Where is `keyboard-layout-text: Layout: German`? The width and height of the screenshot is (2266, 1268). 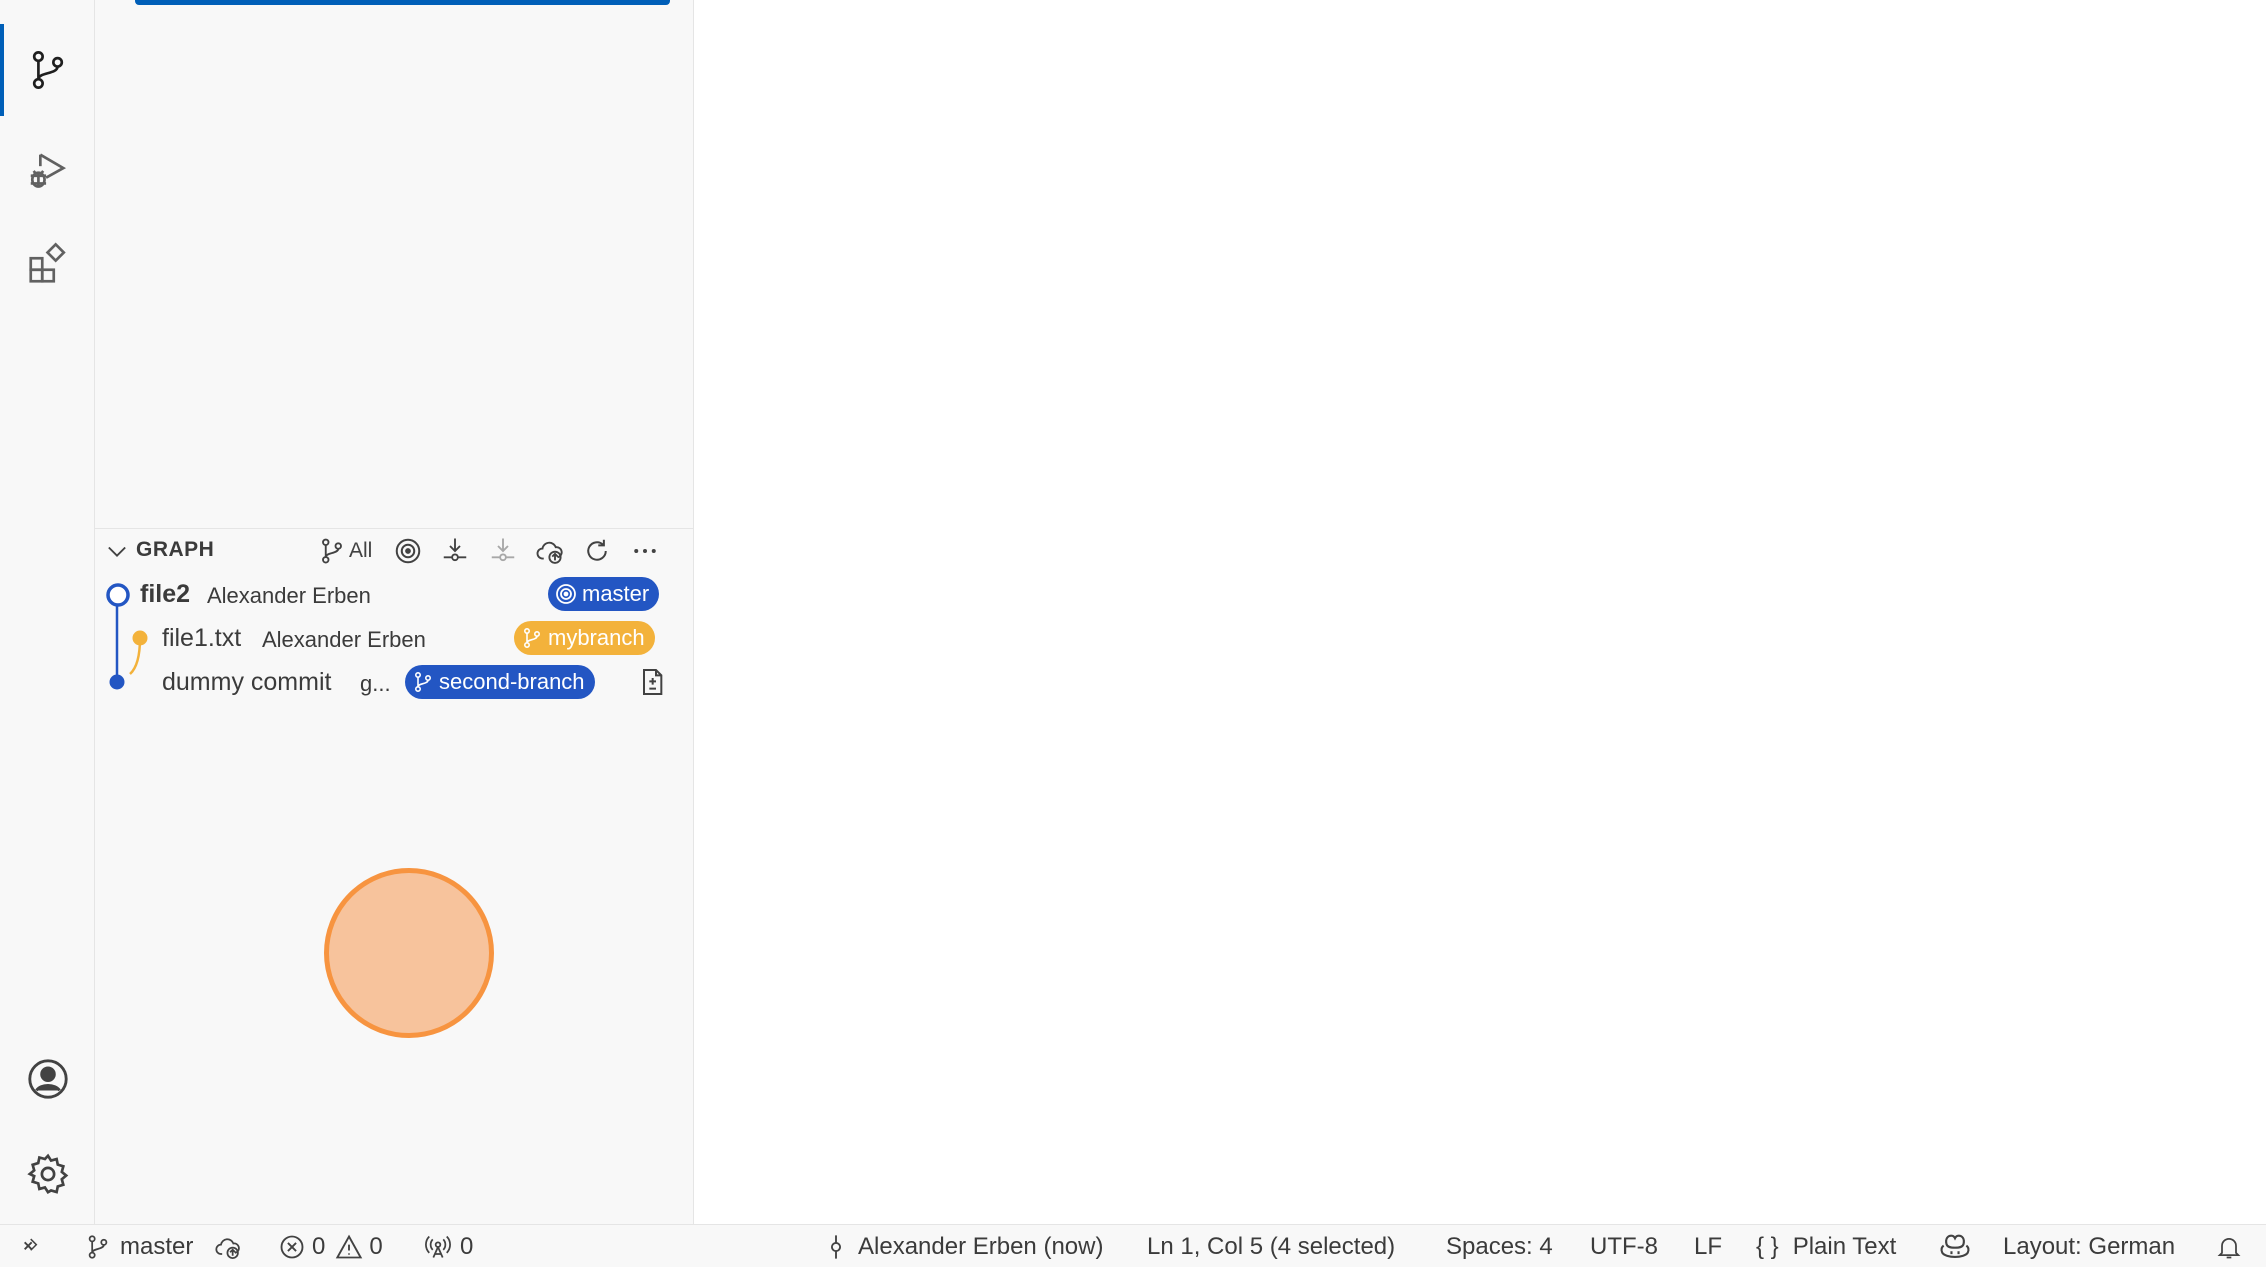 keyboard-layout-text: Layout: German is located at coordinates (2089, 1246).